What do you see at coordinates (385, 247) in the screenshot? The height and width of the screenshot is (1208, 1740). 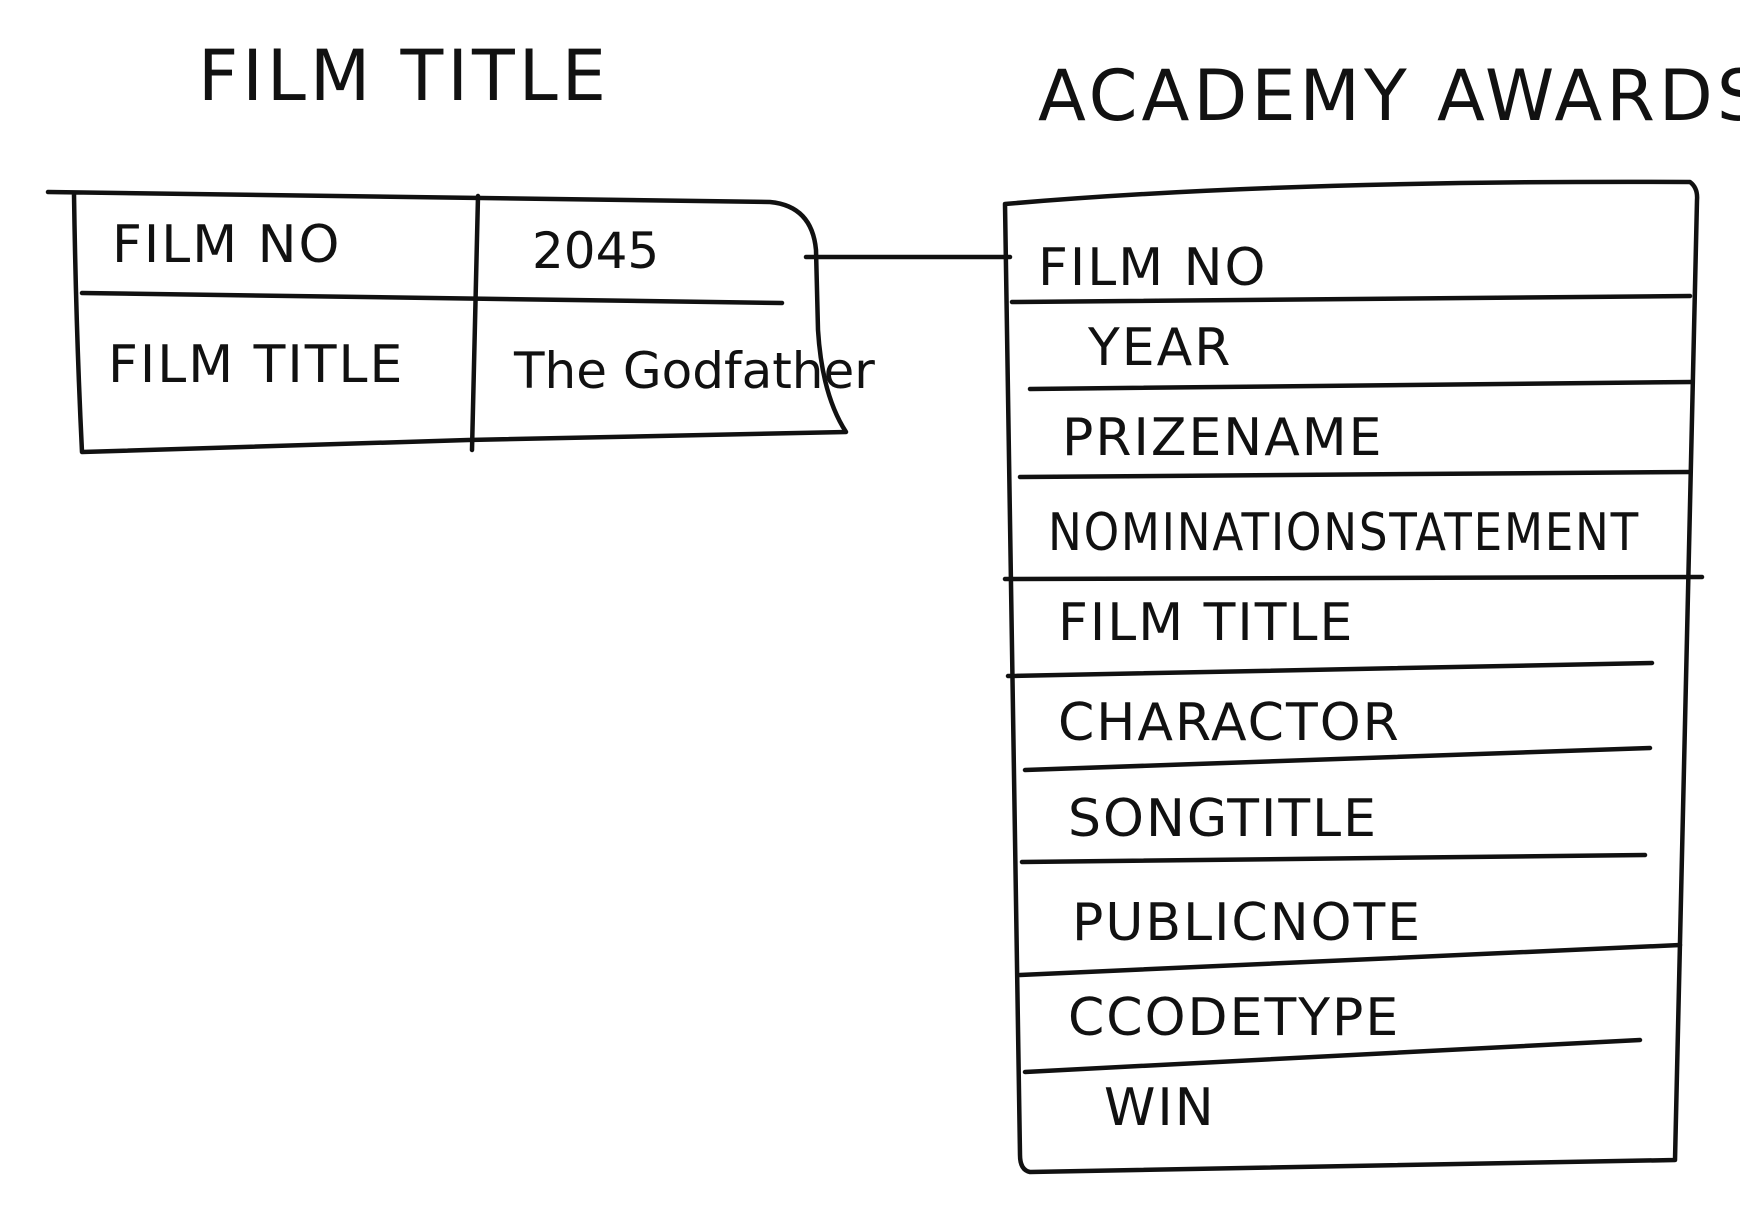 I see `film-title-row-film-no: FILM NO 2045` at bounding box center [385, 247].